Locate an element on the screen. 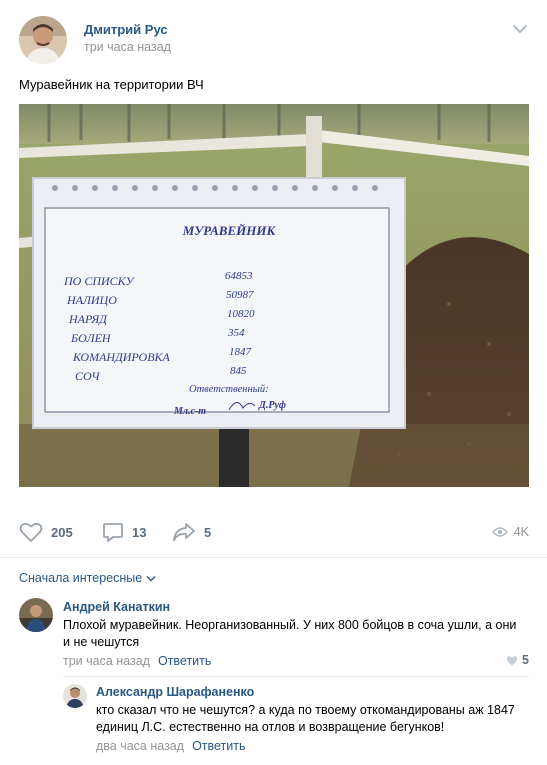  sign-responsible: Ответственный: is located at coordinates (229, 389).